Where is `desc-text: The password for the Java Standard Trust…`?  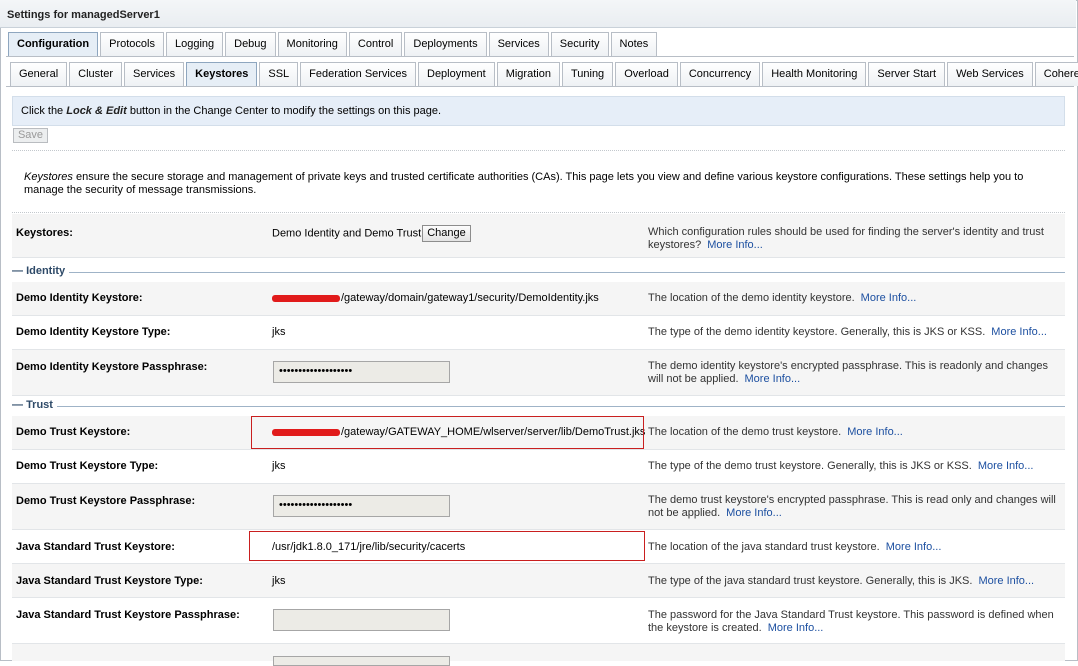
desc-text: The password for the Java Standard Trust… is located at coordinates (851, 621).